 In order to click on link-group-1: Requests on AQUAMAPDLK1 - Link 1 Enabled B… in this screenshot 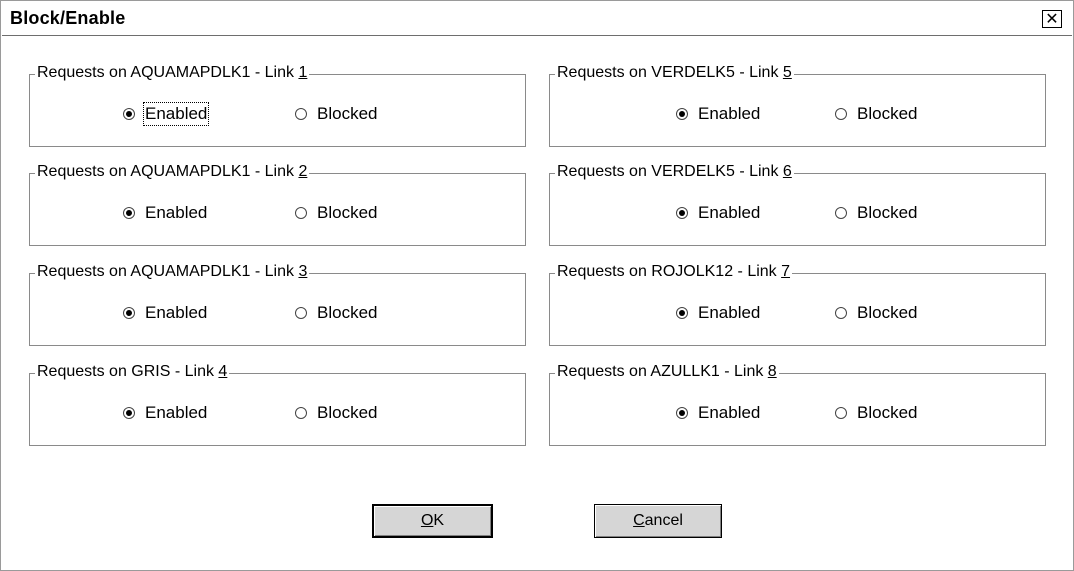, I will do `click(277, 105)`.